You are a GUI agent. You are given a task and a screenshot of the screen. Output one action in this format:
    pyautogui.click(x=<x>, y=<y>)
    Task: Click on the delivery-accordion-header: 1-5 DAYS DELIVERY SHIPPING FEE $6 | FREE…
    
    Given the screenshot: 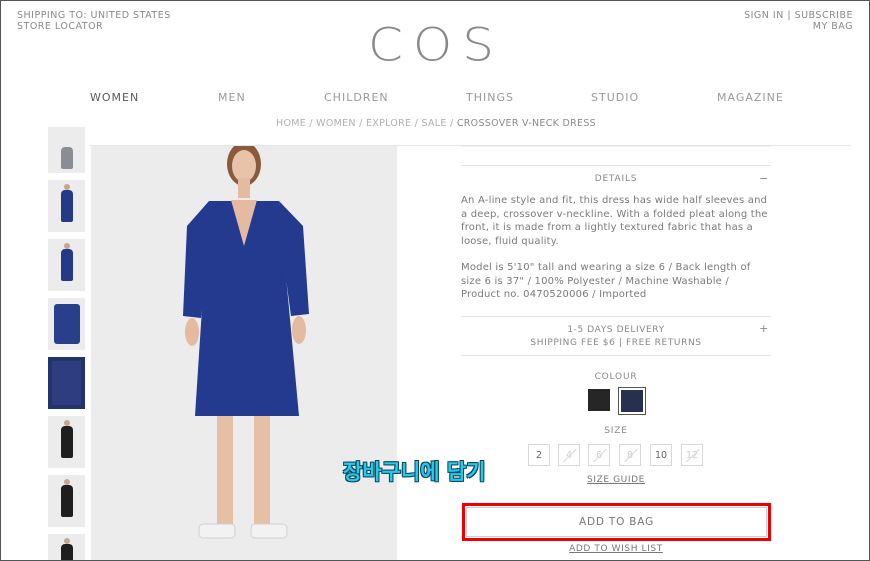 What is the action you would take?
    pyautogui.click(x=616, y=336)
    